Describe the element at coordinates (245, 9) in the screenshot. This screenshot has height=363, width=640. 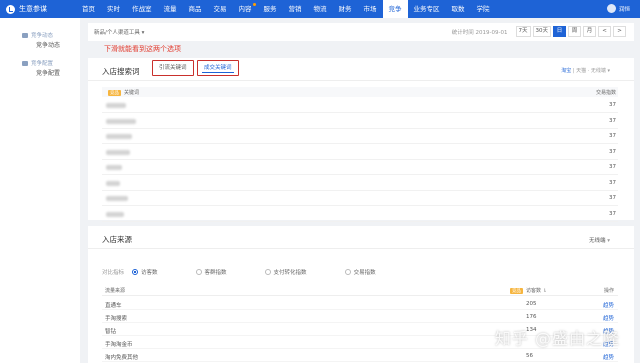
I see `nav-item: 内容` at that location.